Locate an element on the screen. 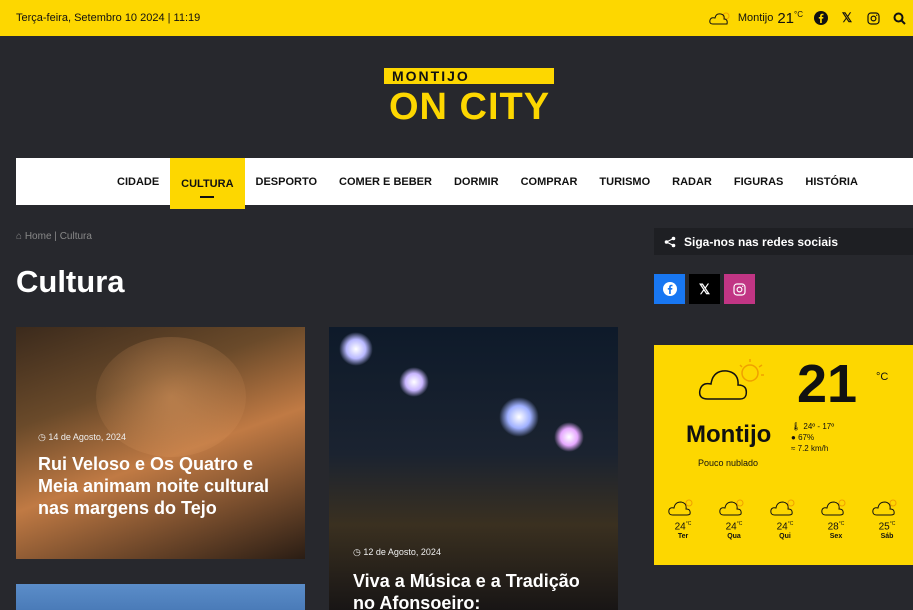  article-meta: ◷ 14 de Agosto, 2024 is located at coordinates (82, 437).